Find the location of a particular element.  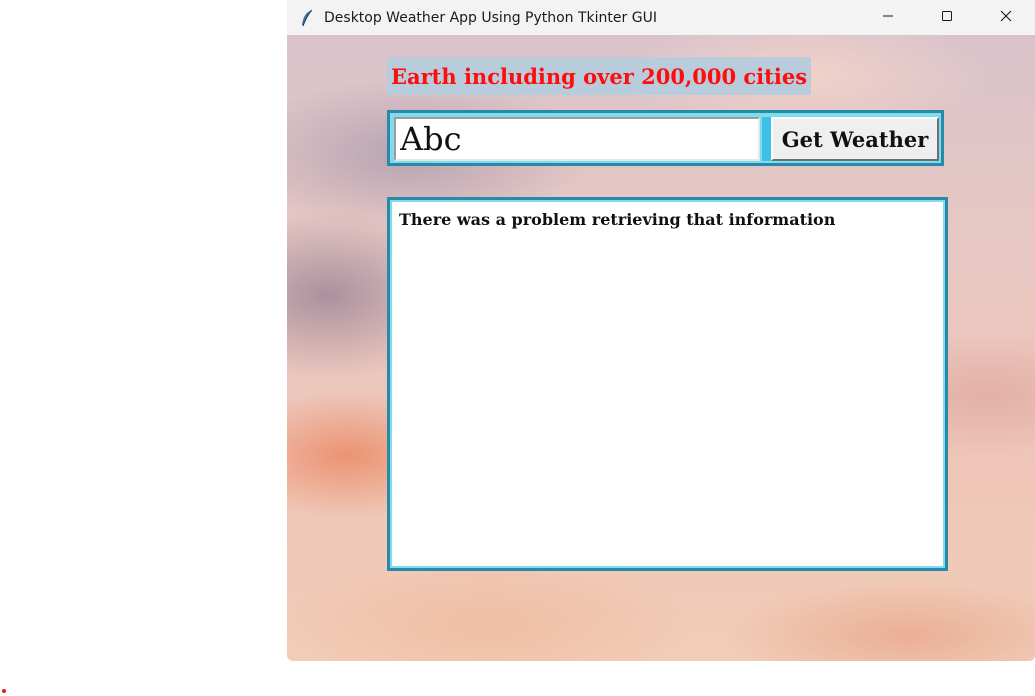

minimize-icon is located at coordinates (888, 16).